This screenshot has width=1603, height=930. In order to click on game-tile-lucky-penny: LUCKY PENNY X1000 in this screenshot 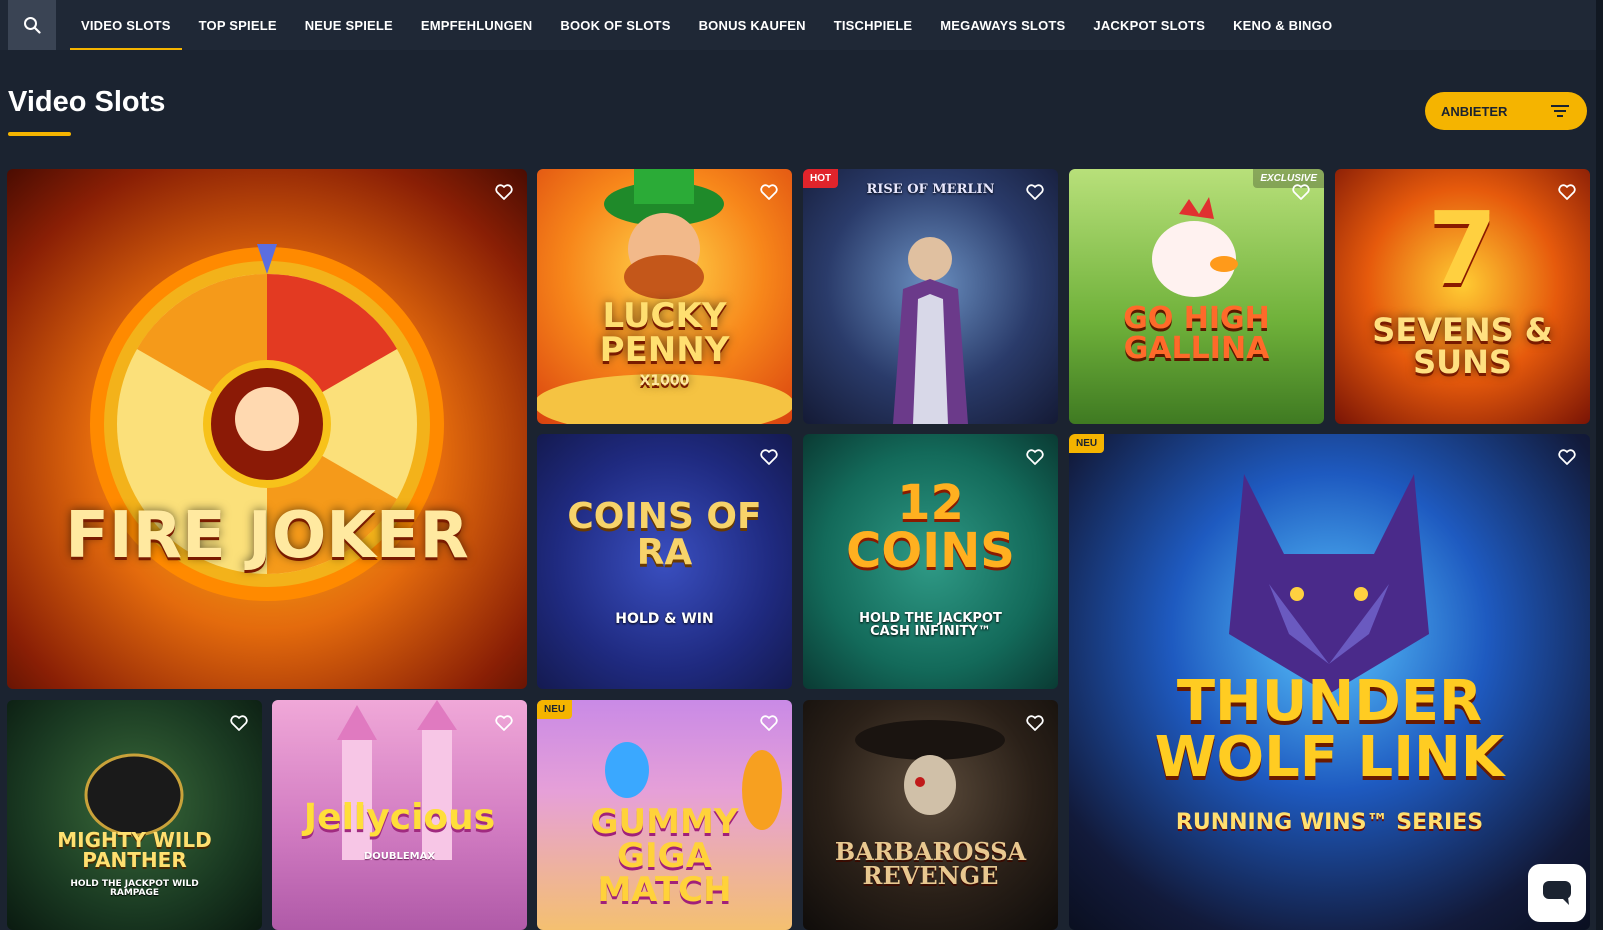, I will do `click(664, 296)`.